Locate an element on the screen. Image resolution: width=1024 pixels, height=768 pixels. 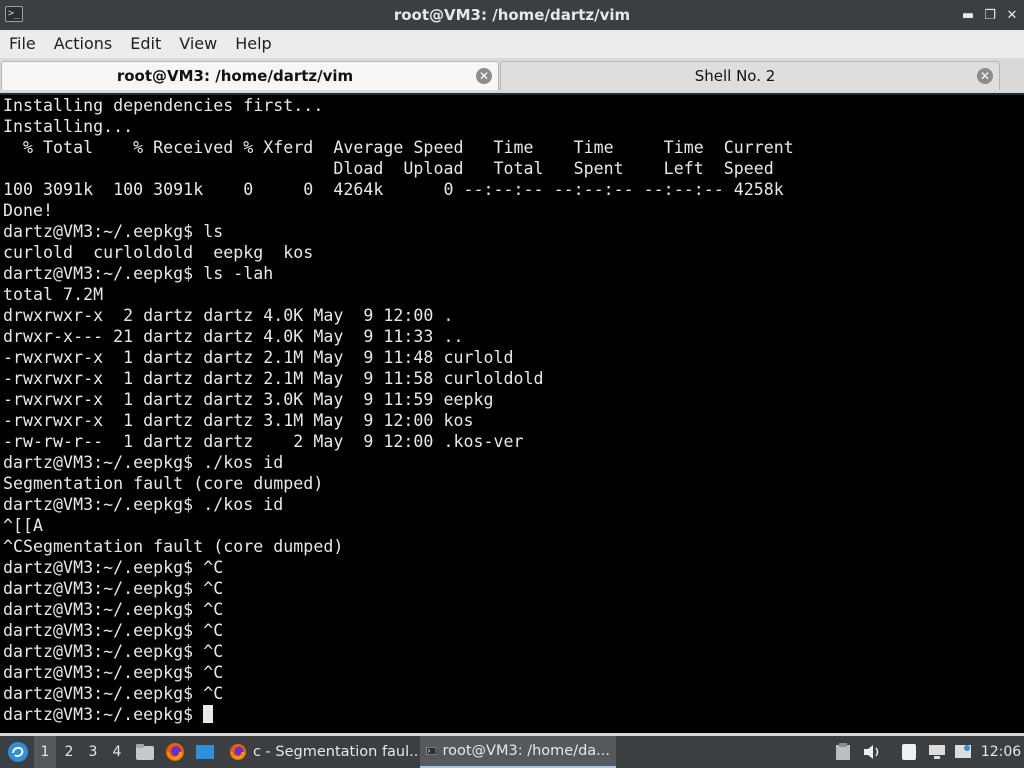
firefox-launcher-icon is located at coordinates (175, 752).